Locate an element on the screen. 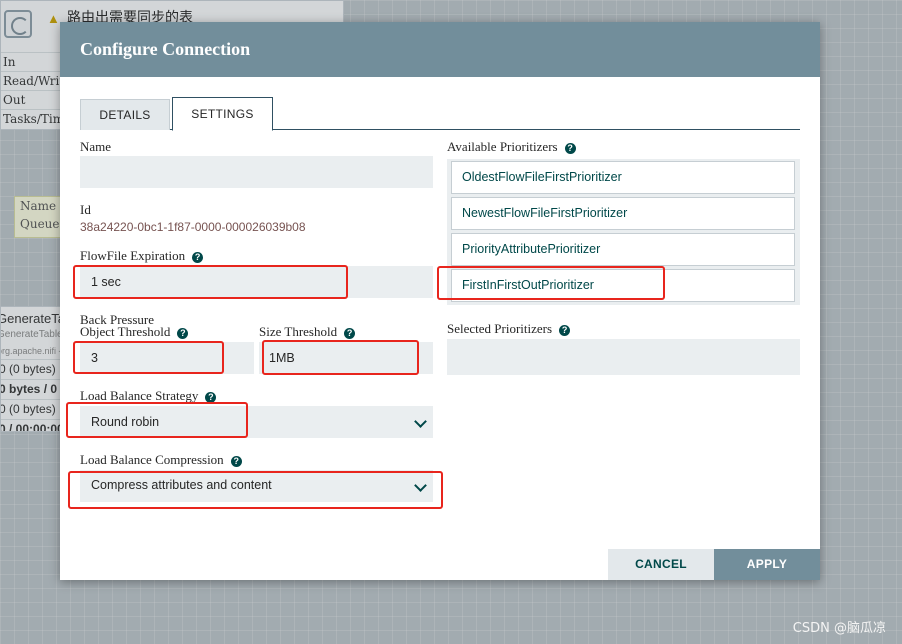 The height and width of the screenshot is (644, 902). tab-bar: DETAILS SETTINGS is located at coordinates (440, 114).